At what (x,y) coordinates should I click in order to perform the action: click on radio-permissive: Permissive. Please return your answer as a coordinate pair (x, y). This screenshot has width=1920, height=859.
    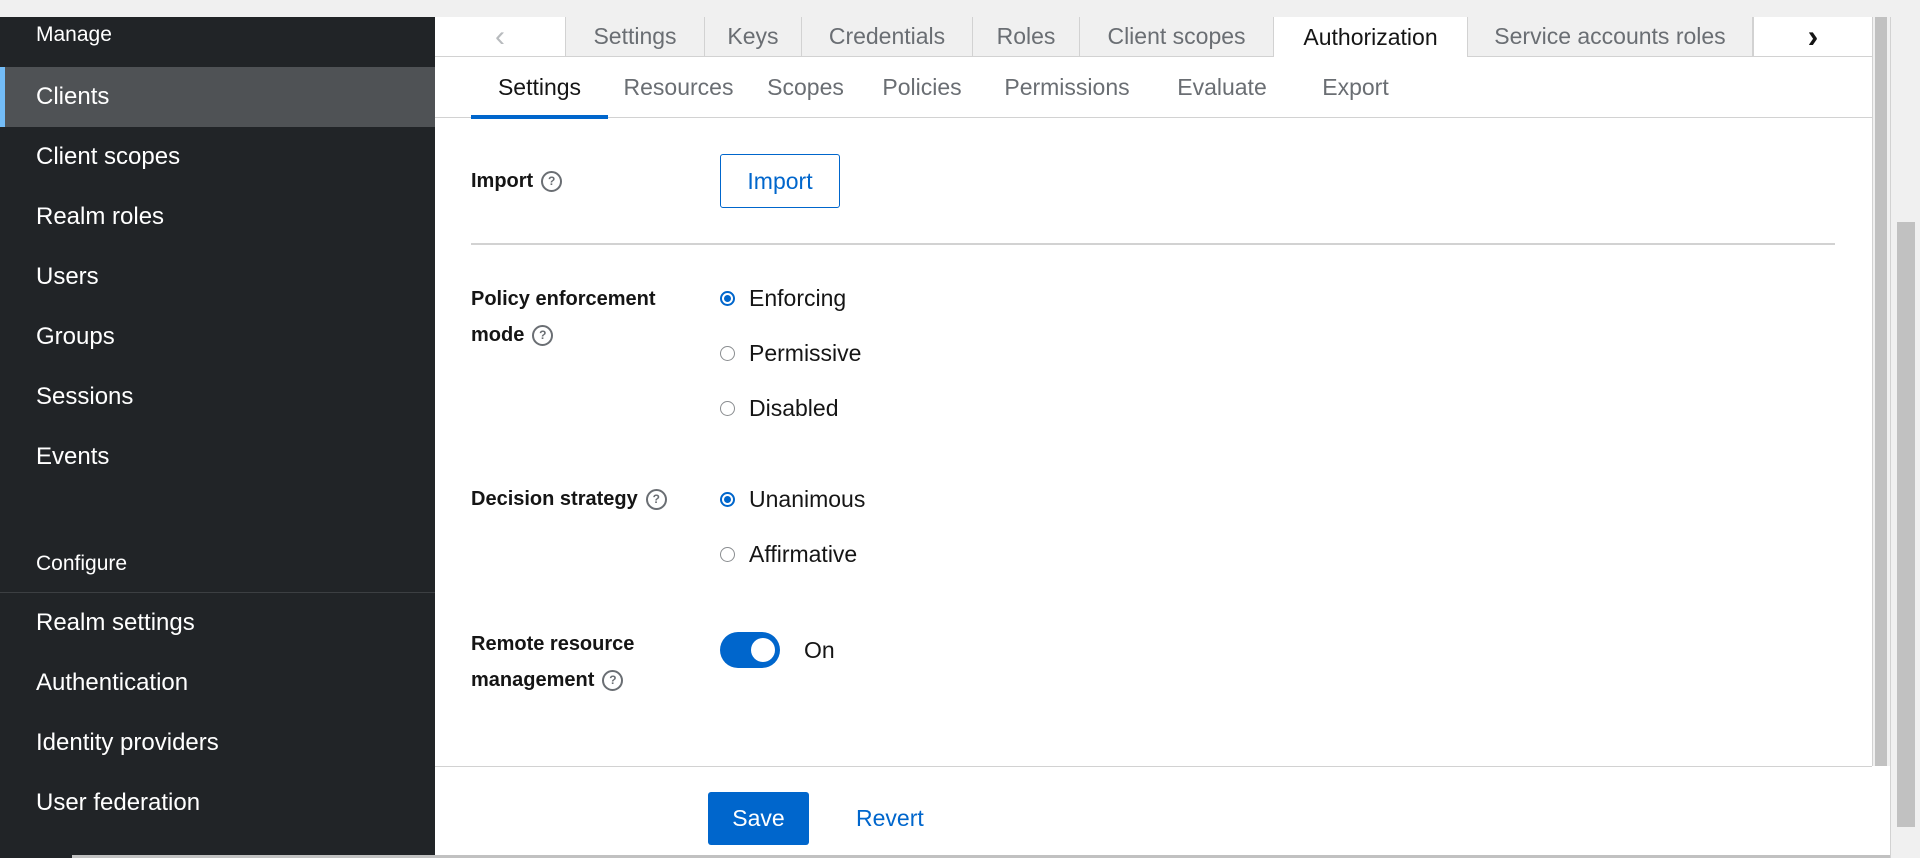
    Looking at the image, I should click on (790, 353).